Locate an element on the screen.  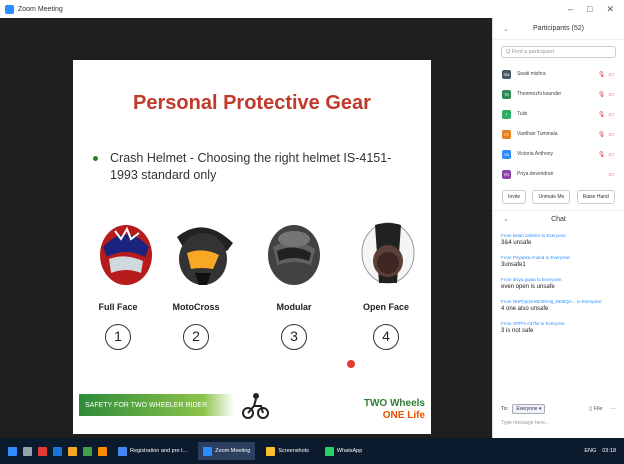
participant-row: T Tulsi 🎙 ▭ is located at coordinates (558, 114).